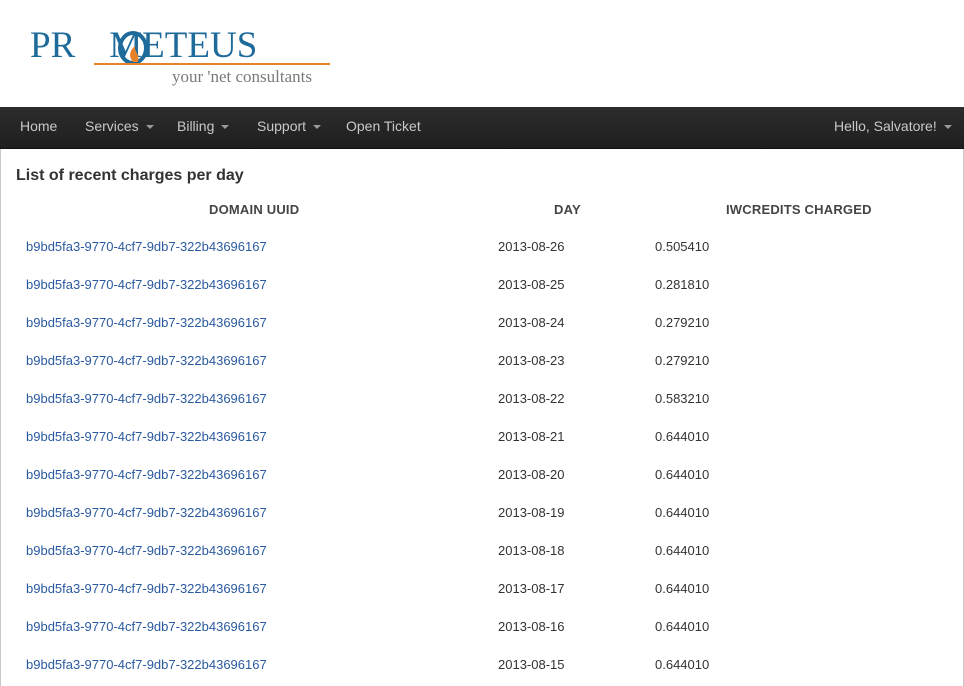 Image resolution: width=964 pixels, height=686 pixels. What do you see at coordinates (531, 360) in the screenshot?
I see `day-cell: 2013-08-23` at bounding box center [531, 360].